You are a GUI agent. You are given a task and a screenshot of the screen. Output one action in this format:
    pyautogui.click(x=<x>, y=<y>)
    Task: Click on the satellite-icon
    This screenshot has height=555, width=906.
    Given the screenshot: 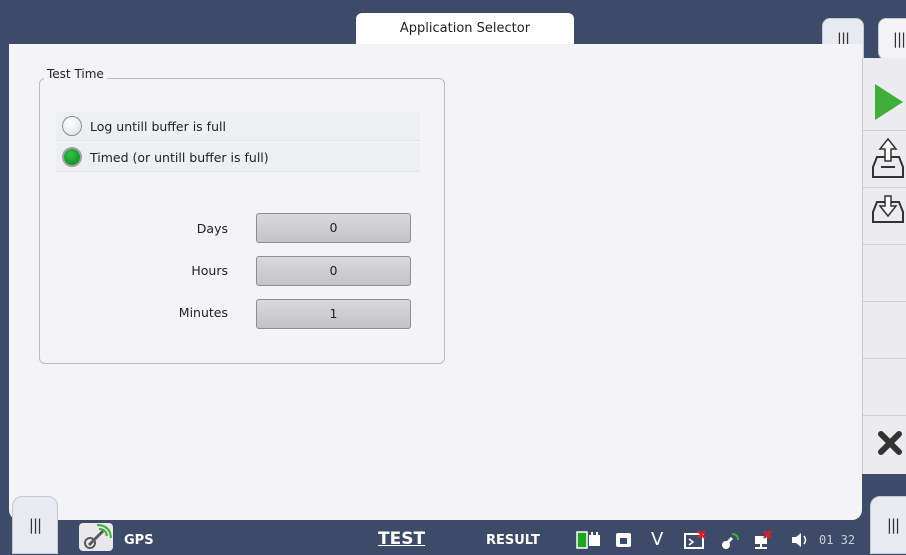 What is the action you would take?
    pyautogui.click(x=730, y=541)
    